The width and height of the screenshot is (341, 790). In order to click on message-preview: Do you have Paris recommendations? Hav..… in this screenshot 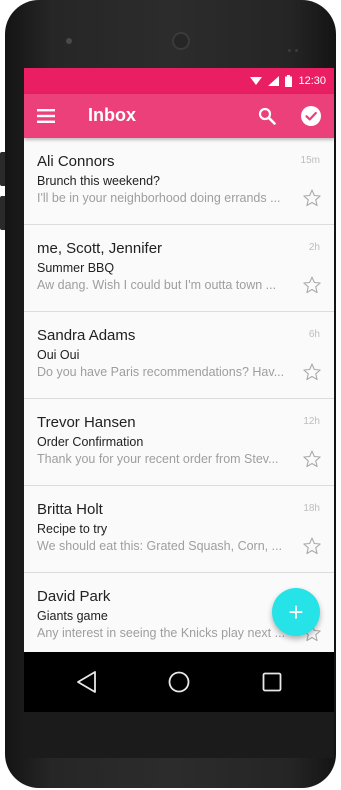, I will do `click(161, 372)`.